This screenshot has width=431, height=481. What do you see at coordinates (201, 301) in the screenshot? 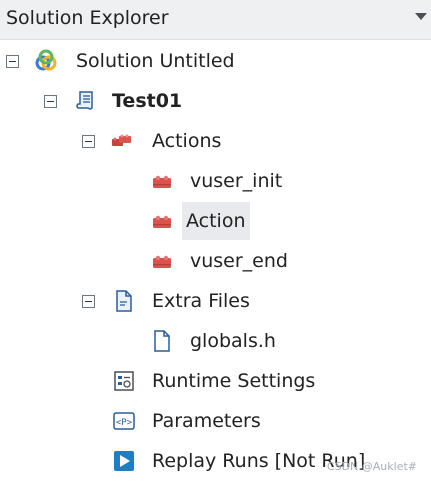
I see `tree-item-label: Extra Files` at bounding box center [201, 301].